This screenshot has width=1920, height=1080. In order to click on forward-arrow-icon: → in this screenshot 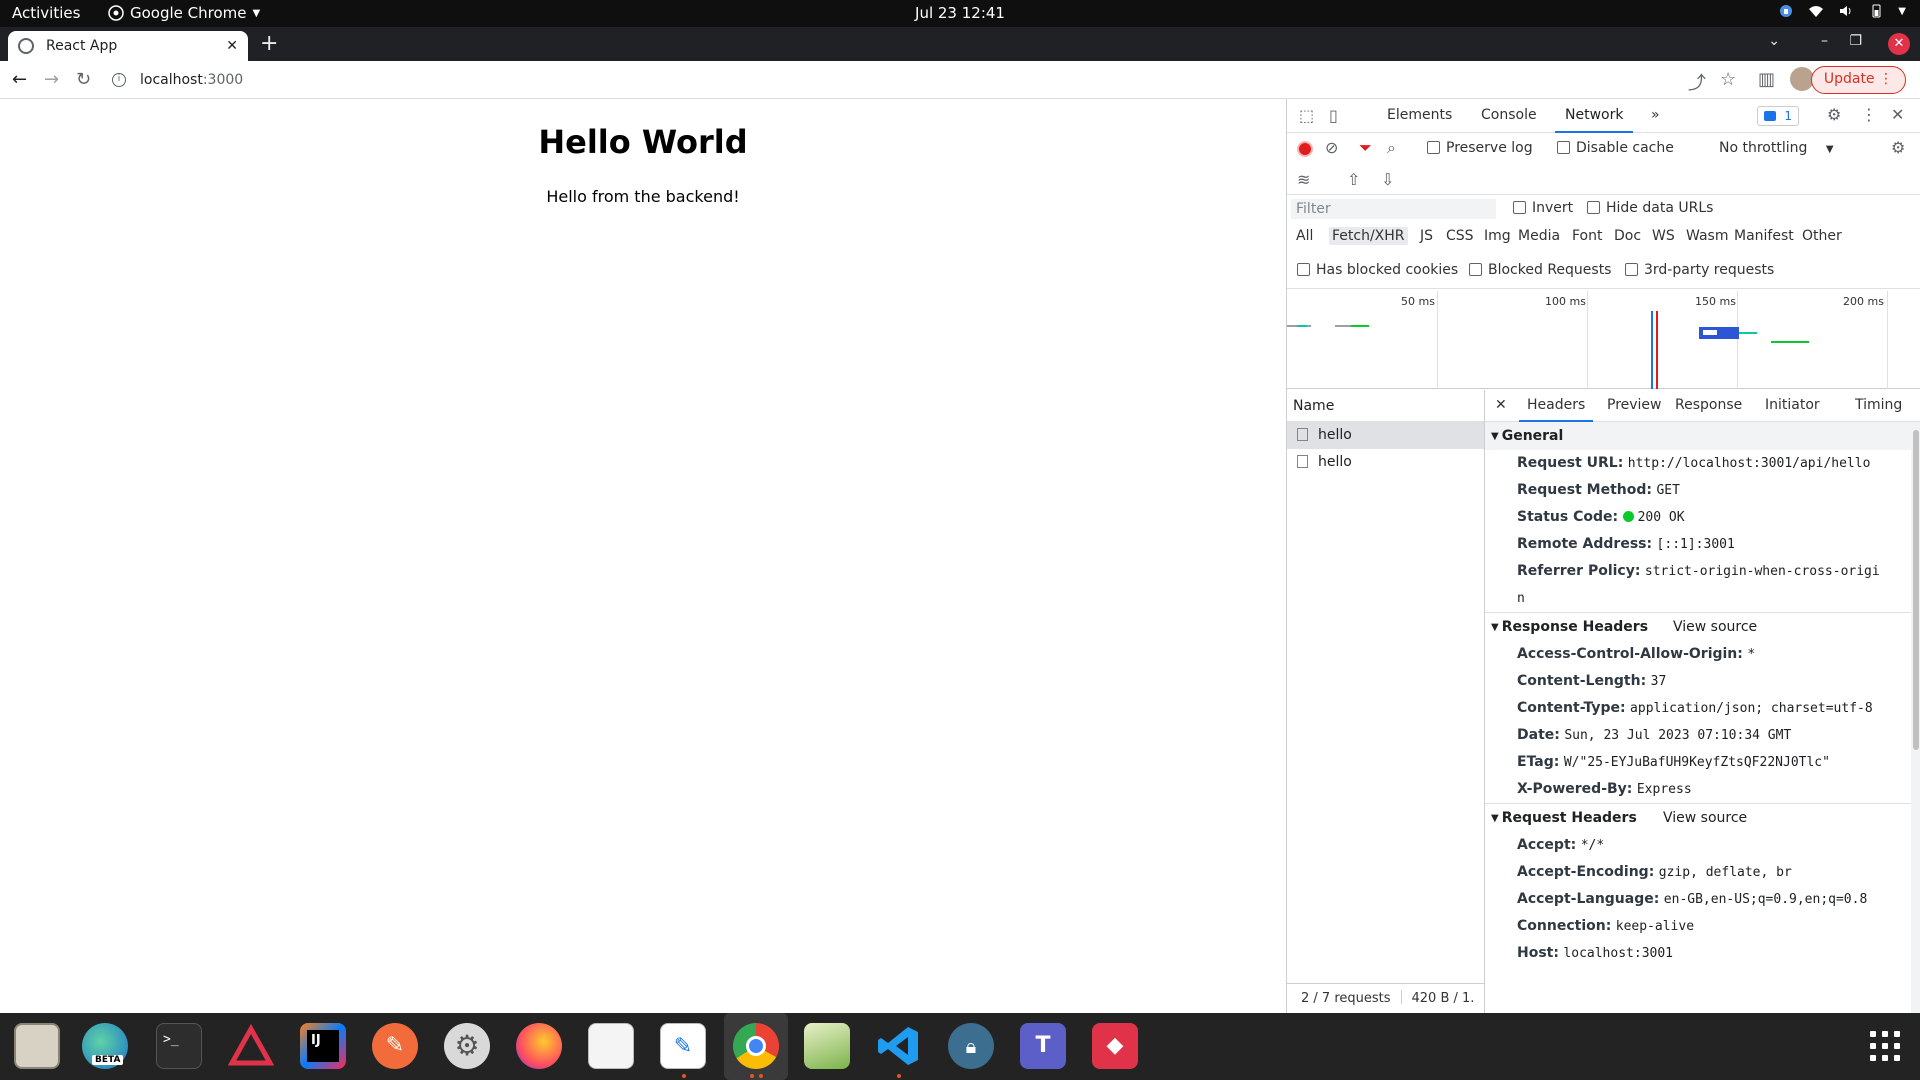, I will do `click(51, 79)`.